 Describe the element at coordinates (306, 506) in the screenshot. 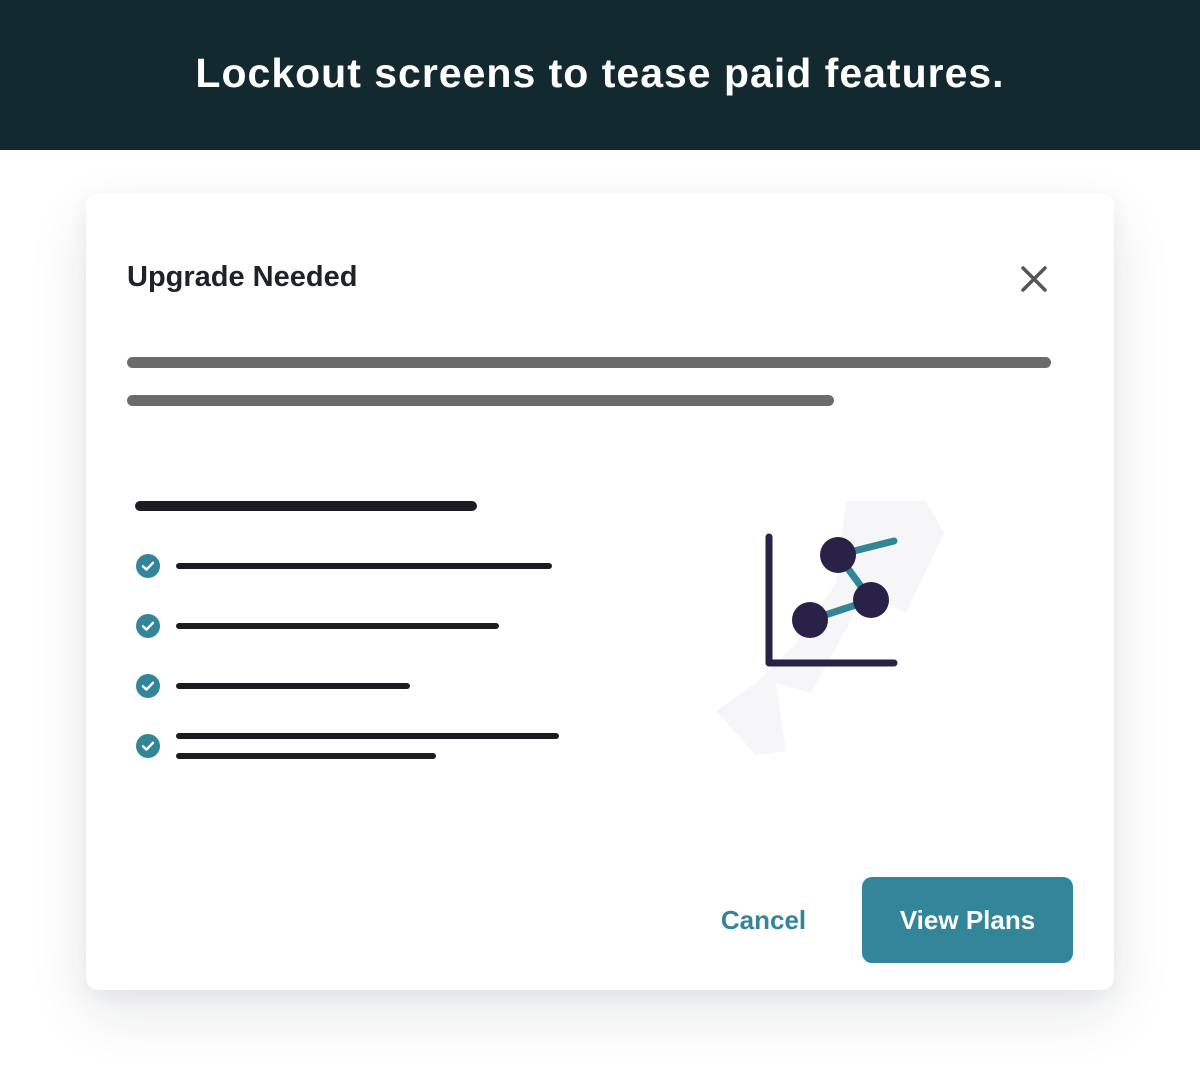

I see `feature-list-heading` at that location.